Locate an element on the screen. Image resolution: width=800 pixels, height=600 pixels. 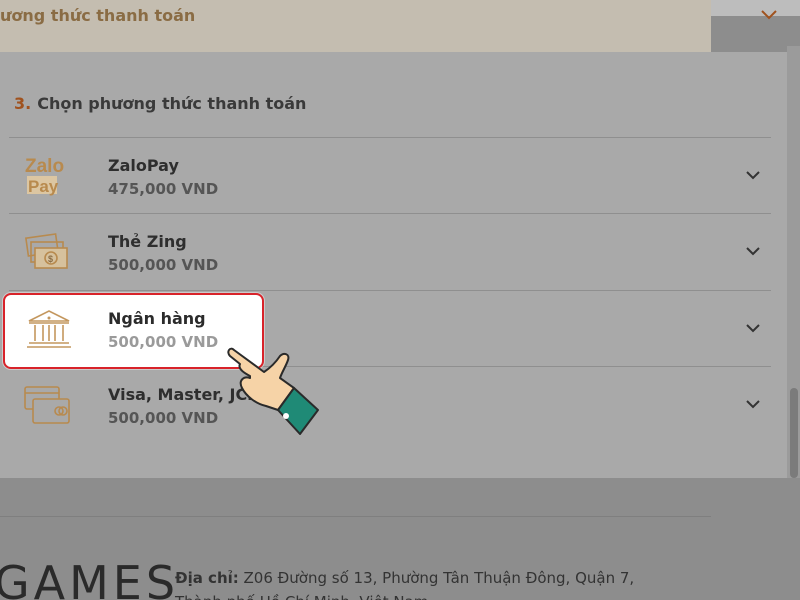
row-divider is located at coordinates (390, 290).